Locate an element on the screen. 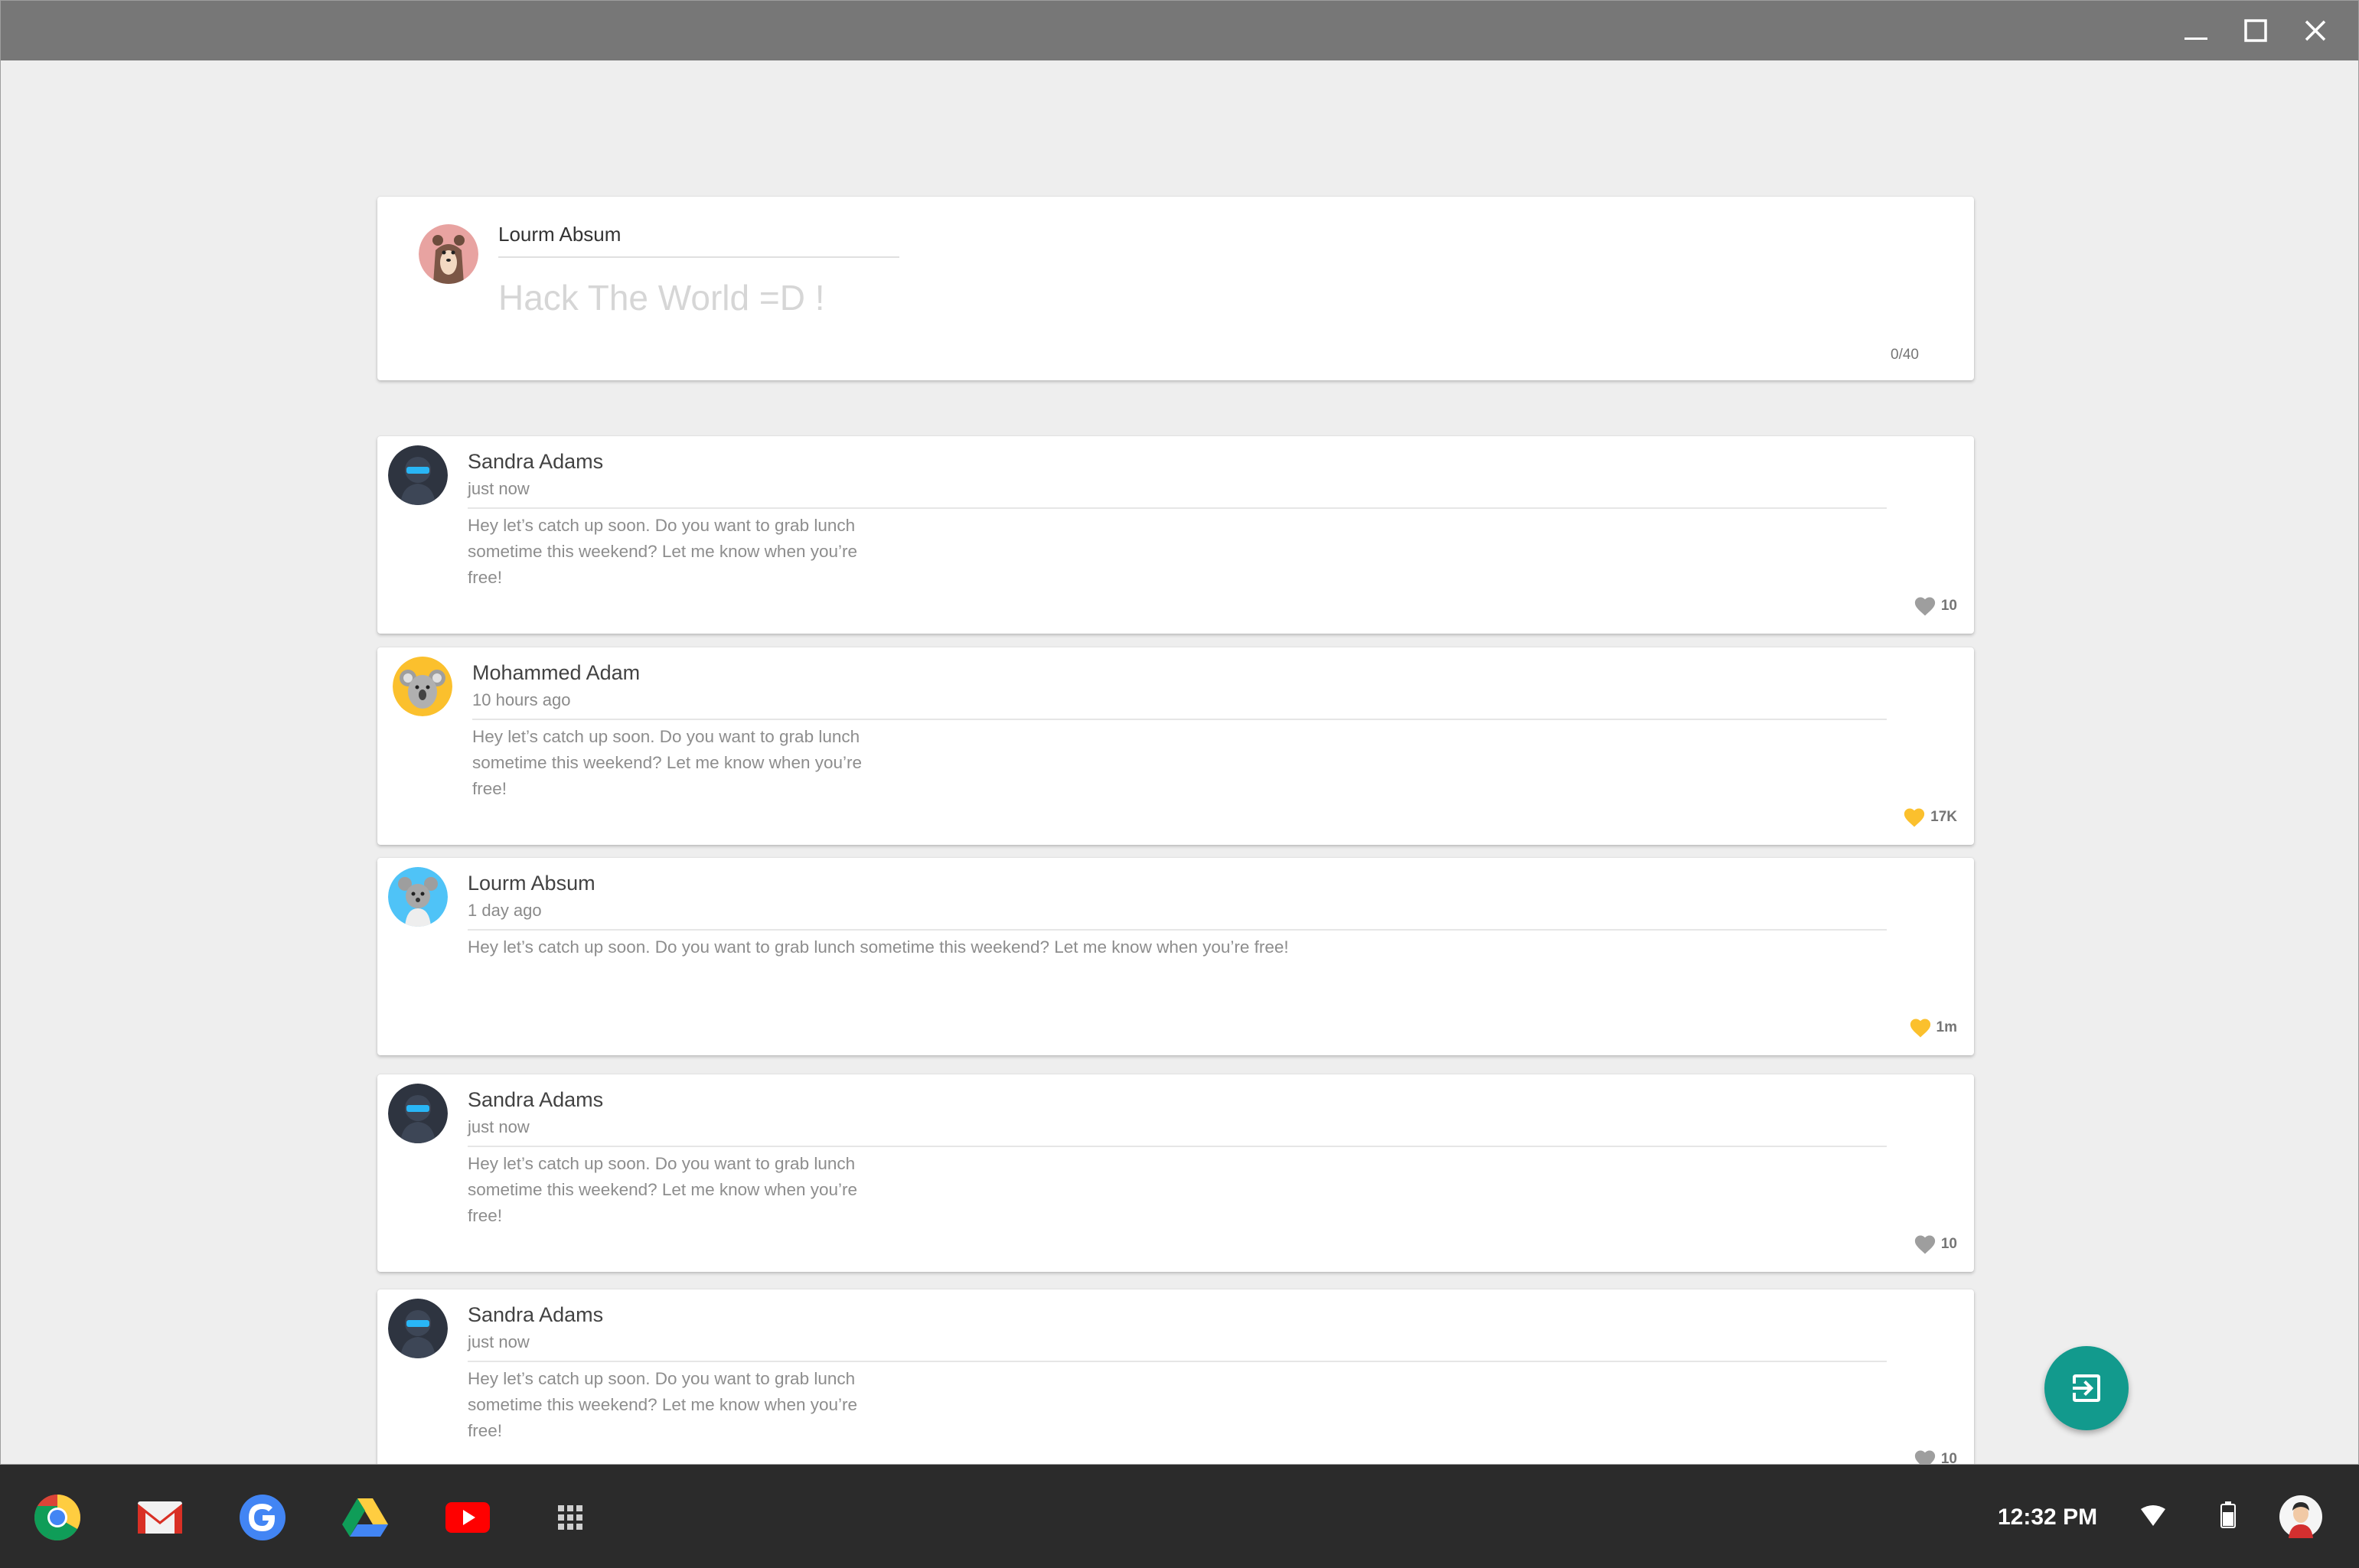  exit-to-app-button is located at coordinates (2087, 1388).